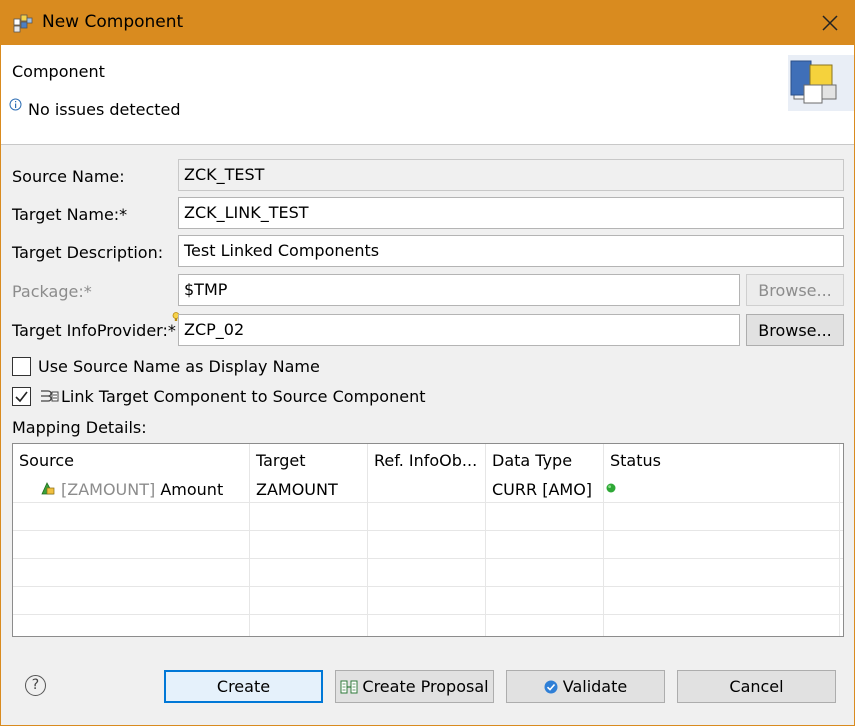 Image resolution: width=855 pixels, height=726 pixels. Describe the element at coordinates (52, 291) in the screenshot. I see `package-label: Package:*` at that location.